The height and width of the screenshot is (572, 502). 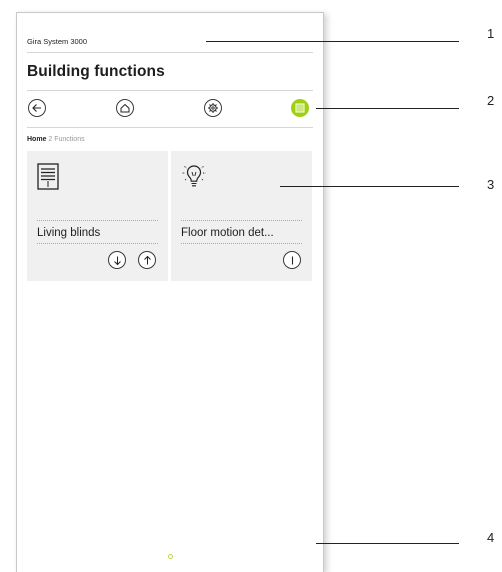 What do you see at coordinates (48, 176) in the screenshot?
I see `blinds-icon` at bounding box center [48, 176].